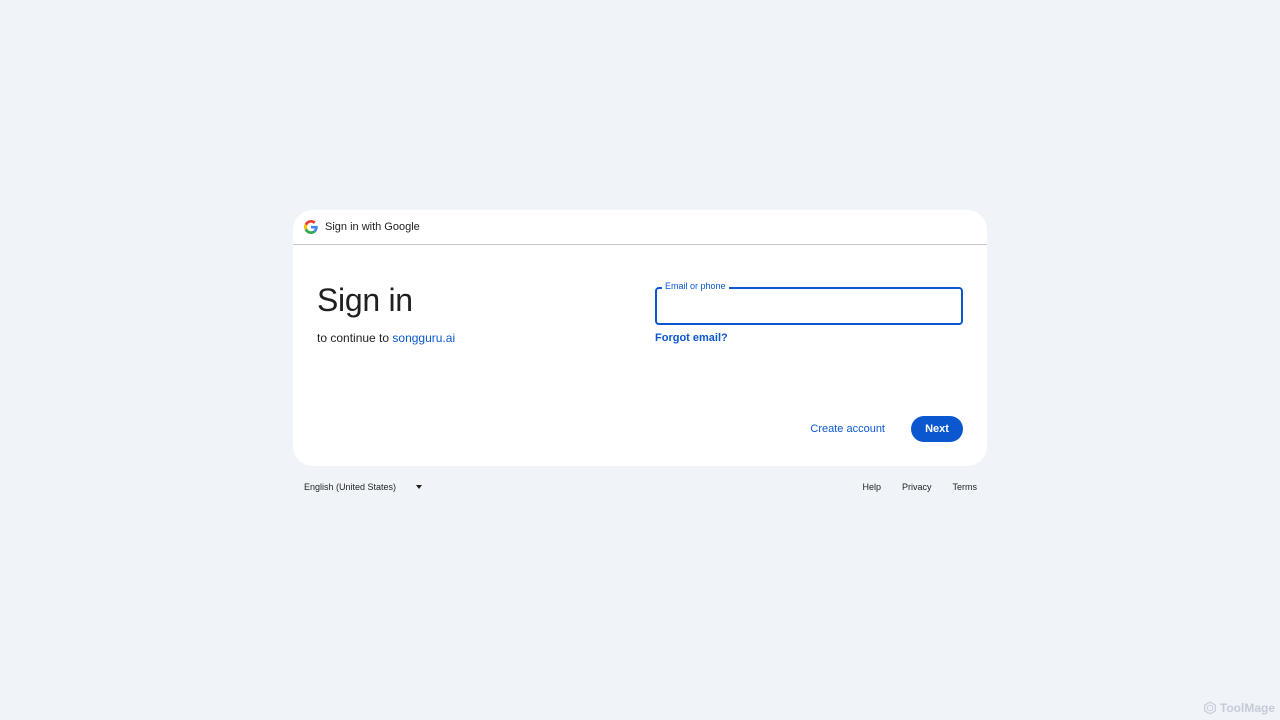  What do you see at coordinates (311, 227) in the screenshot?
I see `google-g-icon` at bounding box center [311, 227].